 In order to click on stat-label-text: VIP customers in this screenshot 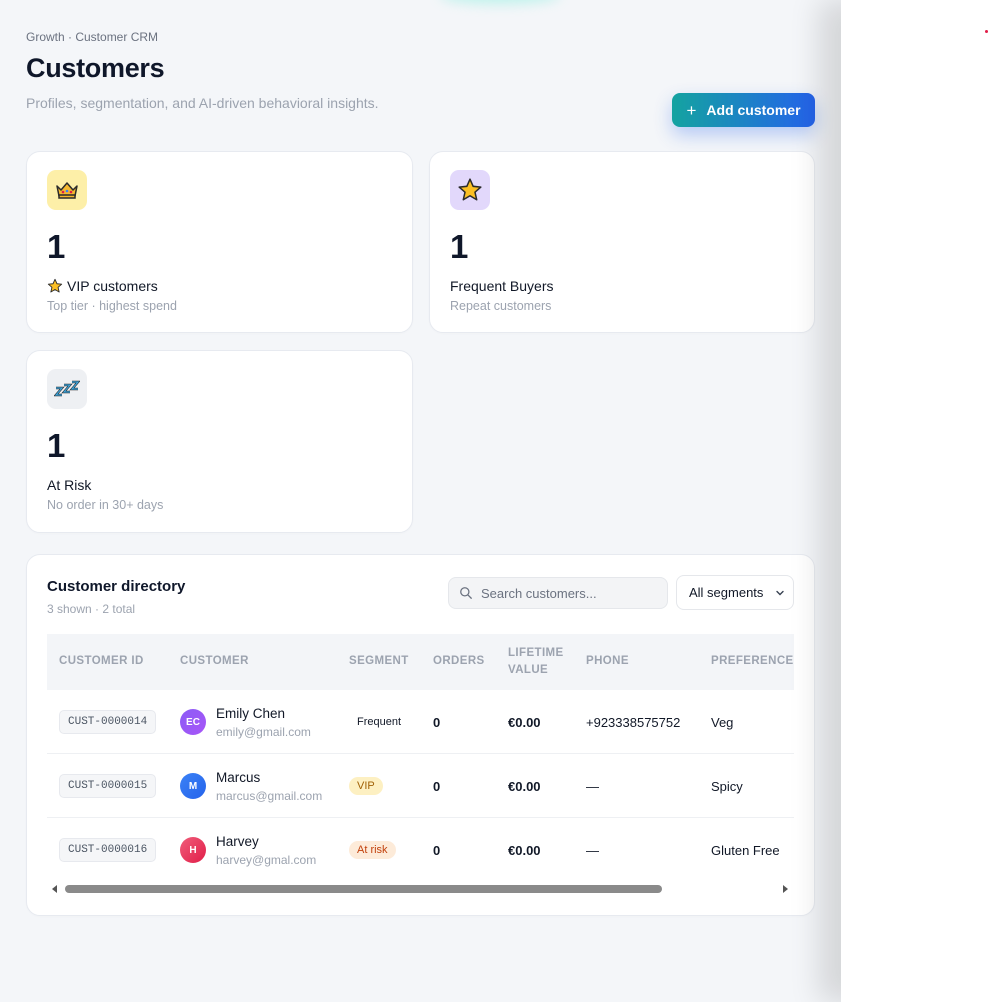, I will do `click(112, 286)`.